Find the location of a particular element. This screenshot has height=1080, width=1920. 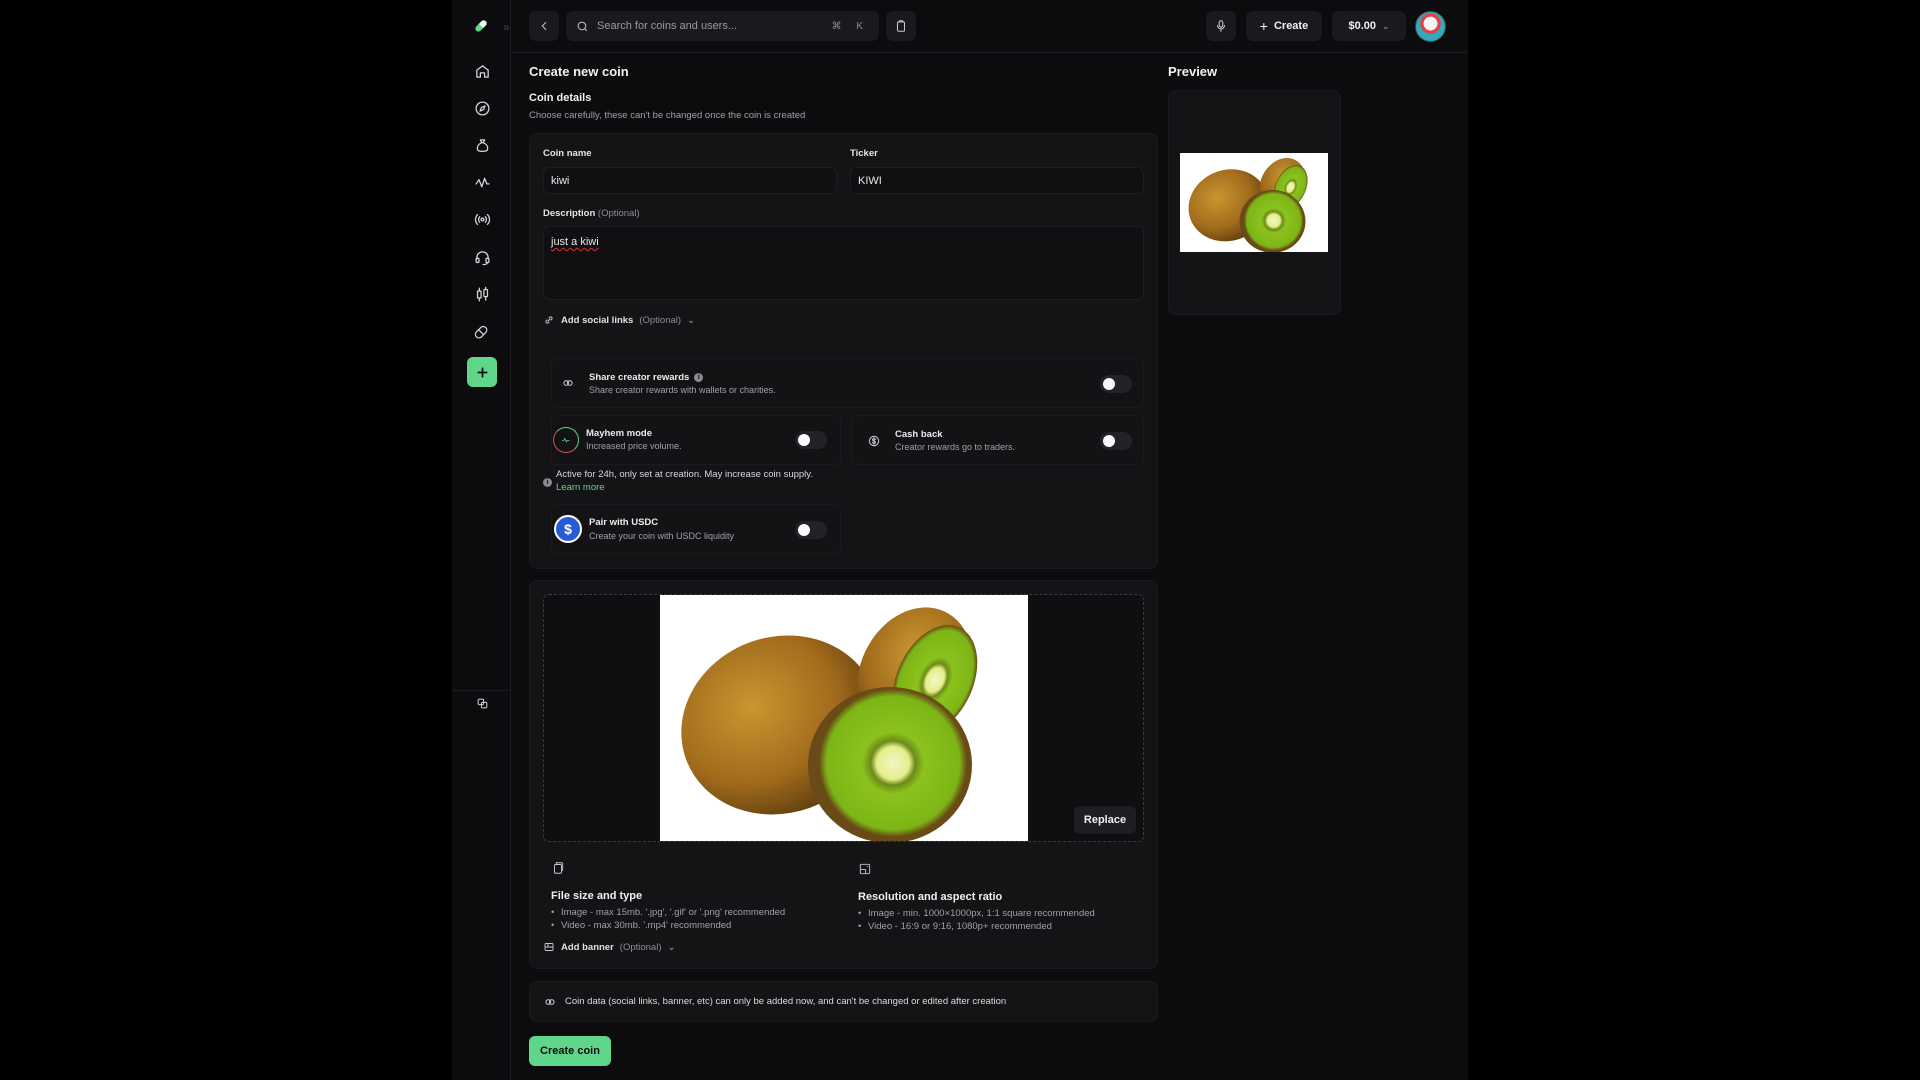

microphone-button is located at coordinates (1221, 26).